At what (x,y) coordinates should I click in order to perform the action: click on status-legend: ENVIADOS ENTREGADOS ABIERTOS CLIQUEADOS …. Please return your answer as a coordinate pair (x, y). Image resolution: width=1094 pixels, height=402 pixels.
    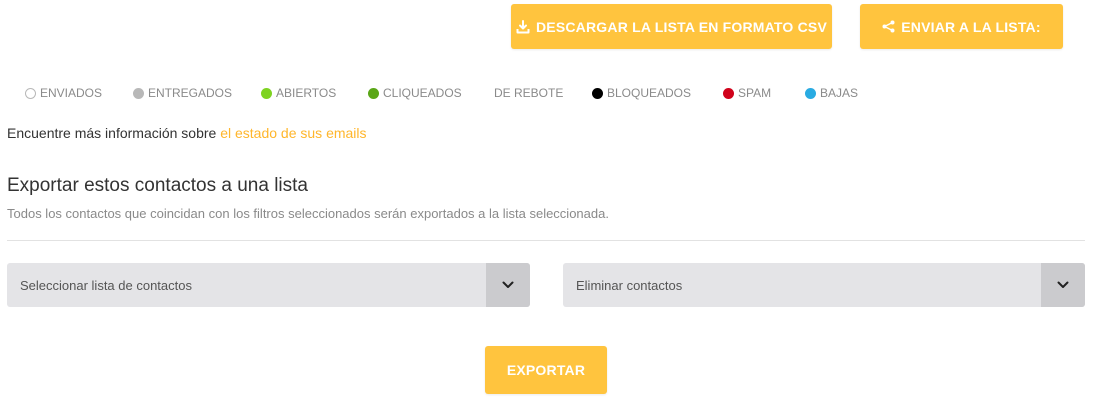
    Looking at the image, I should click on (555, 93).